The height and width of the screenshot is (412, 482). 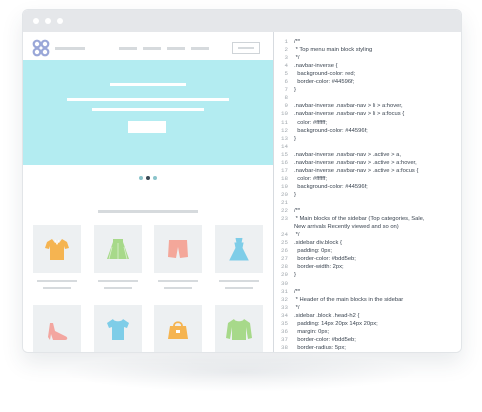 What do you see at coordinates (346, 227) in the screenshot?
I see `code-line: New arrivals Recently viewed and so on)` at bounding box center [346, 227].